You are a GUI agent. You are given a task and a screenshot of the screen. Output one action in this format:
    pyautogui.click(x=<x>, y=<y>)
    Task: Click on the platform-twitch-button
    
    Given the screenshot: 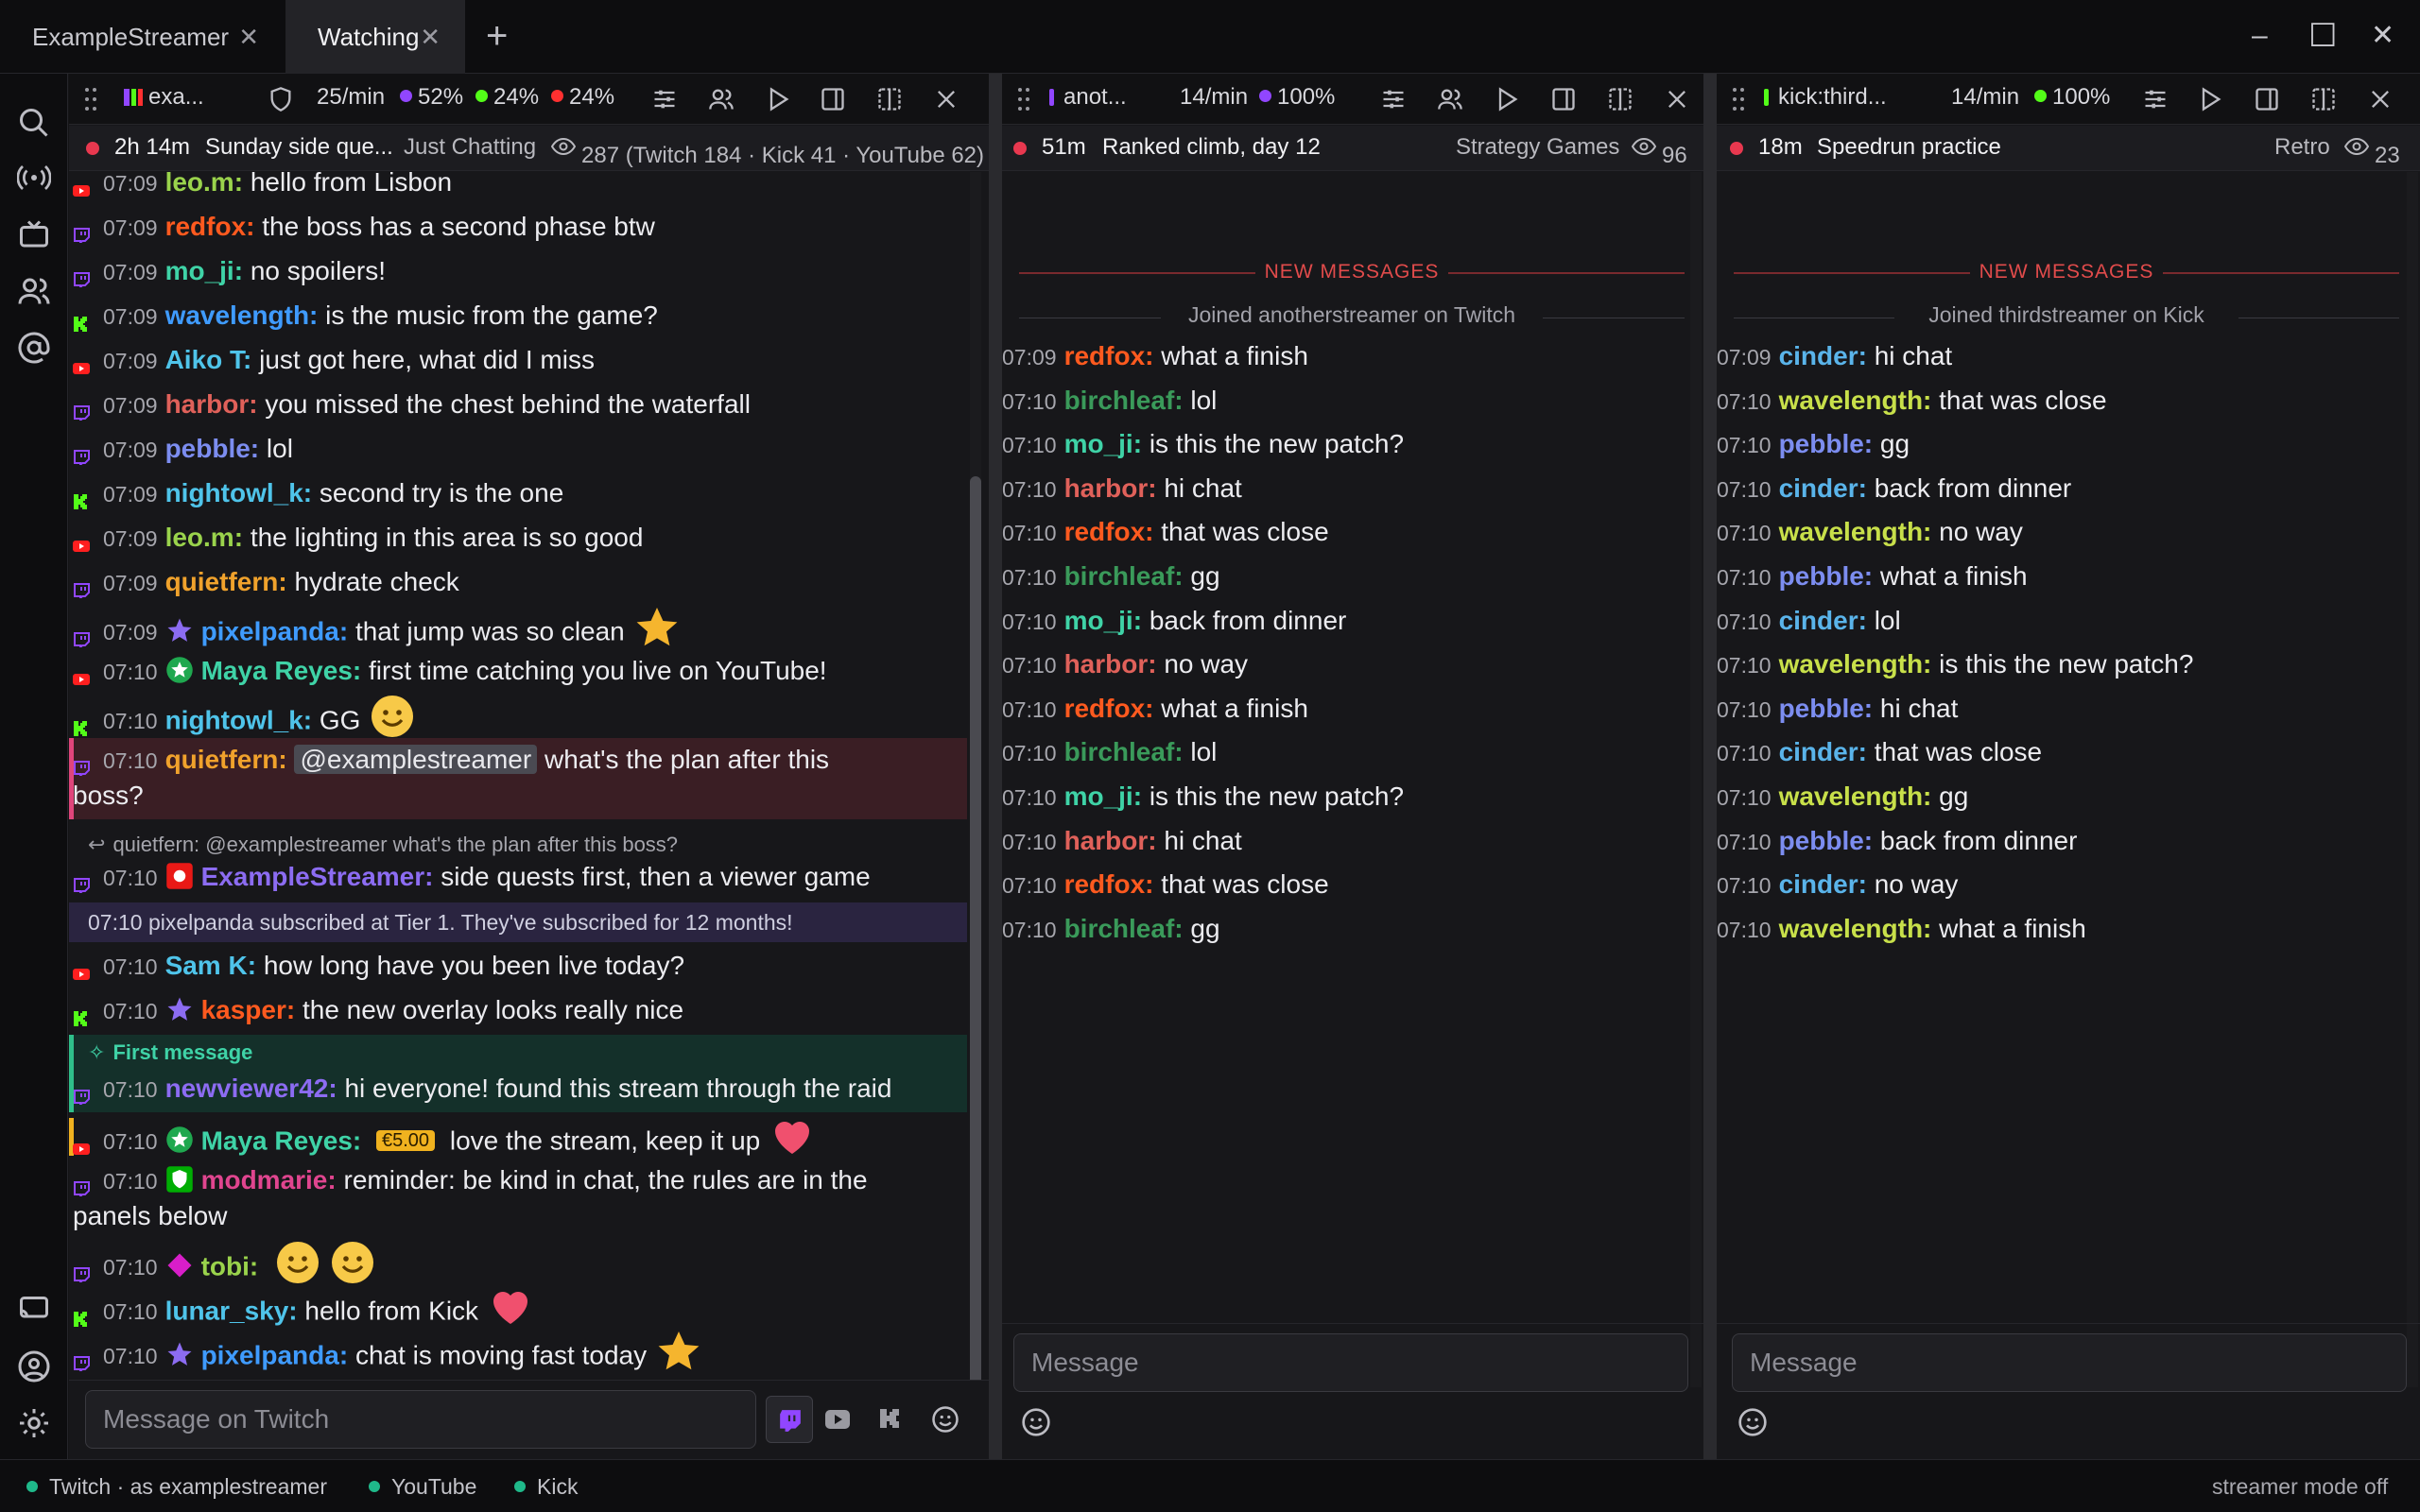 What is the action you would take?
    pyautogui.click(x=789, y=1419)
    